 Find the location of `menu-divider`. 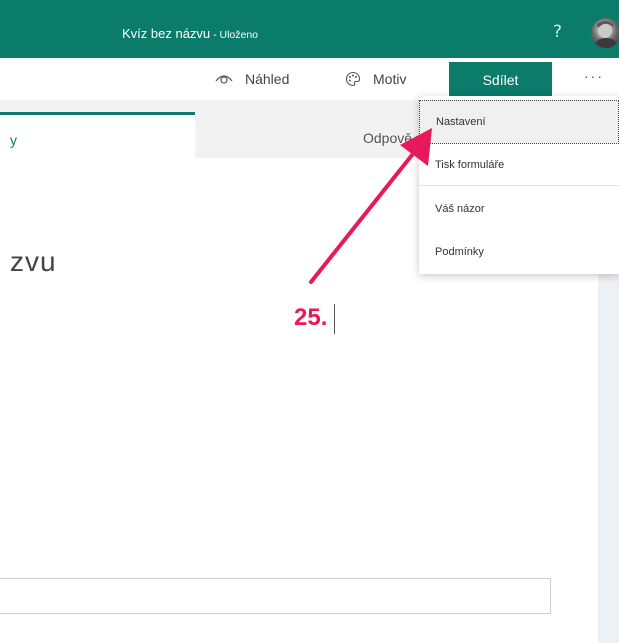

menu-divider is located at coordinates (519, 185).